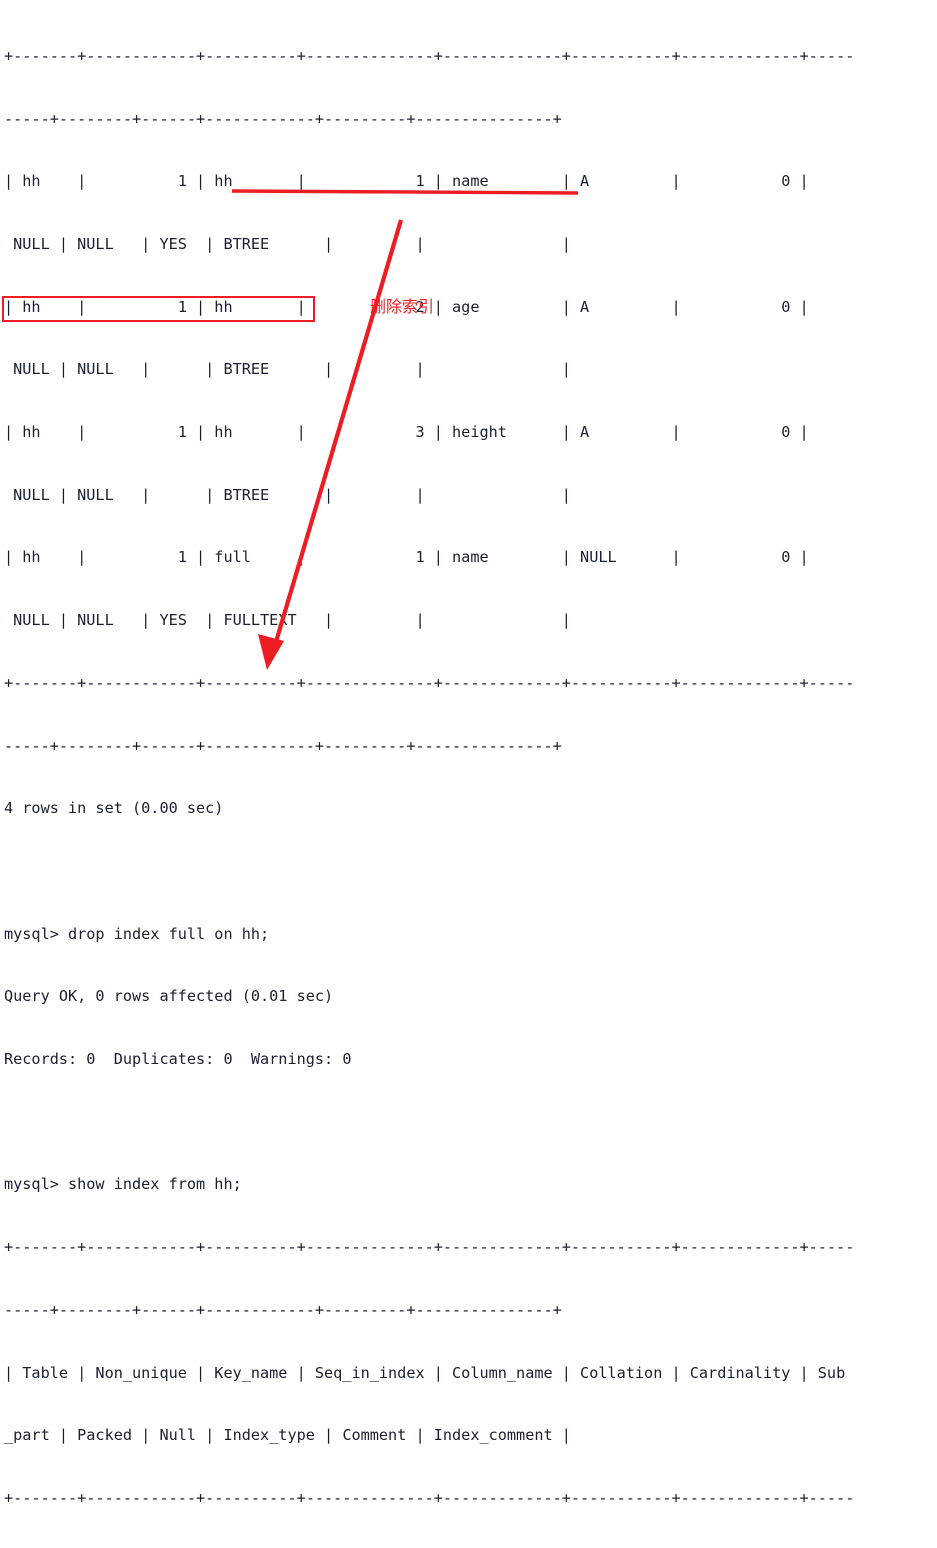  I want to click on terminal-line: Query OK, 0 rows affected (0.01 sec), so click(169, 996).